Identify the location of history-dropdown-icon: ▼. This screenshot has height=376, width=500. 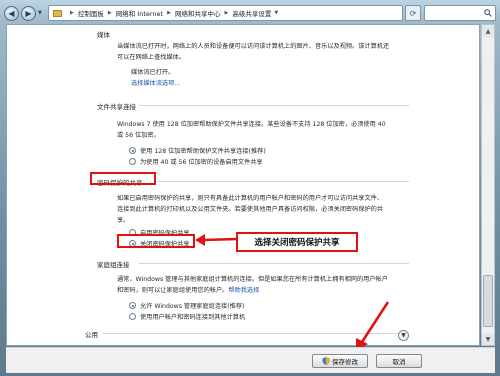
(41, 13).